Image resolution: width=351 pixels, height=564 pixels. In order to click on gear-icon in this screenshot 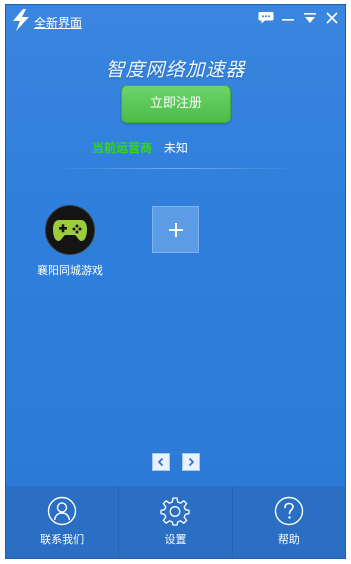, I will do `click(175, 511)`.